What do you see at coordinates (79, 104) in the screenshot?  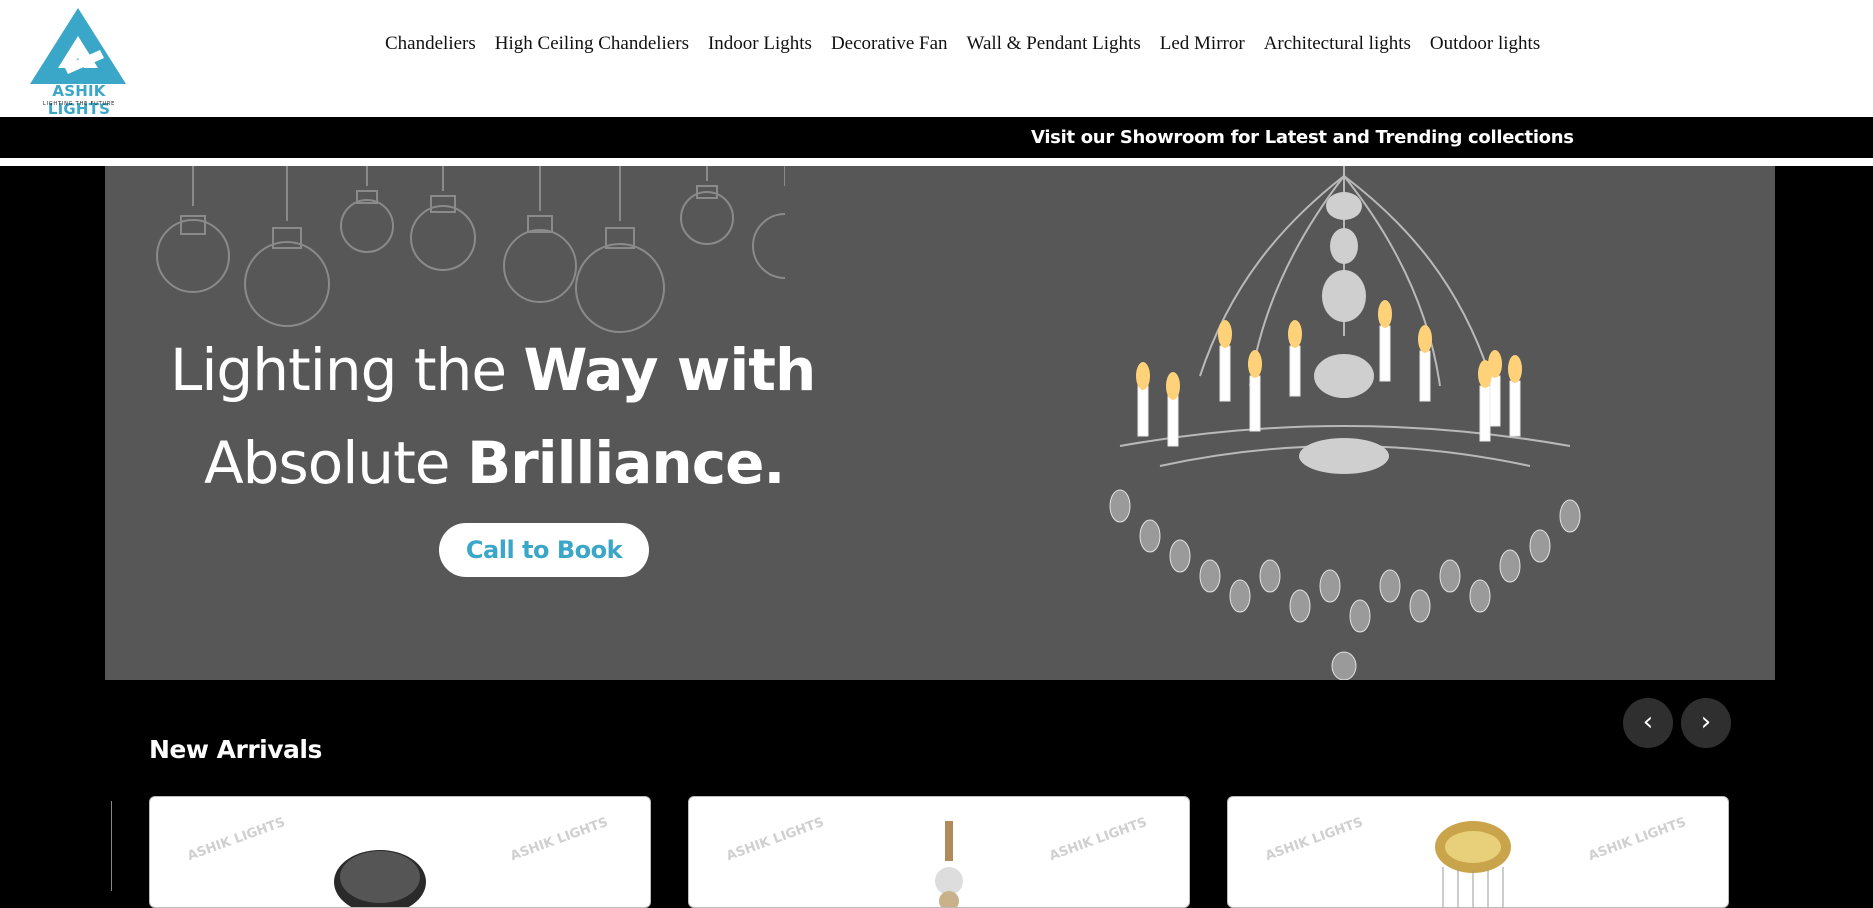 I see `brand-tagline: LIGHTING THE FUTURE` at bounding box center [79, 104].